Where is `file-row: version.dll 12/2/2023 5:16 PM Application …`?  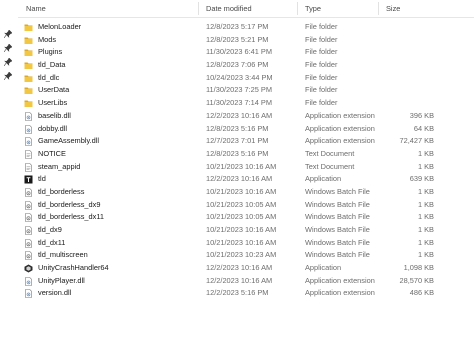 file-row: version.dll 12/2/2023 5:16 PM Application … is located at coordinates (246, 293).